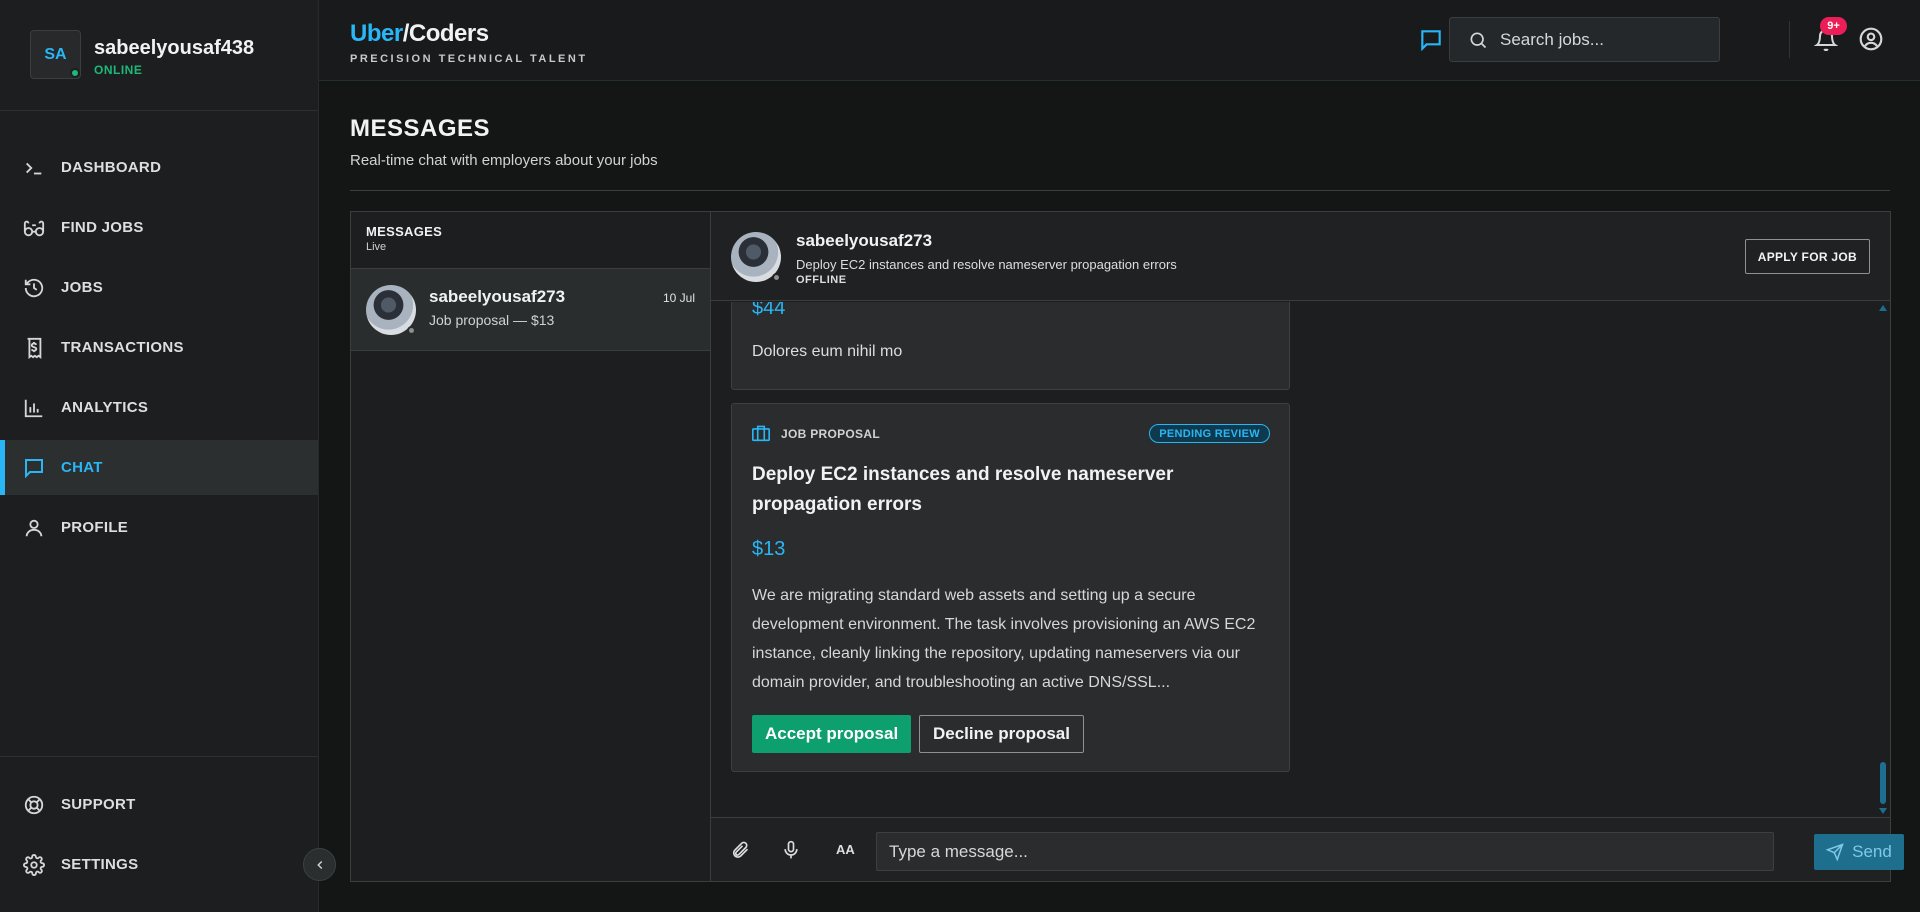 Image resolution: width=1920 pixels, height=912 pixels. Describe the element at coordinates (1807, 256) in the screenshot. I see `apply-for-job-button: APPLY FOR JOB` at that location.